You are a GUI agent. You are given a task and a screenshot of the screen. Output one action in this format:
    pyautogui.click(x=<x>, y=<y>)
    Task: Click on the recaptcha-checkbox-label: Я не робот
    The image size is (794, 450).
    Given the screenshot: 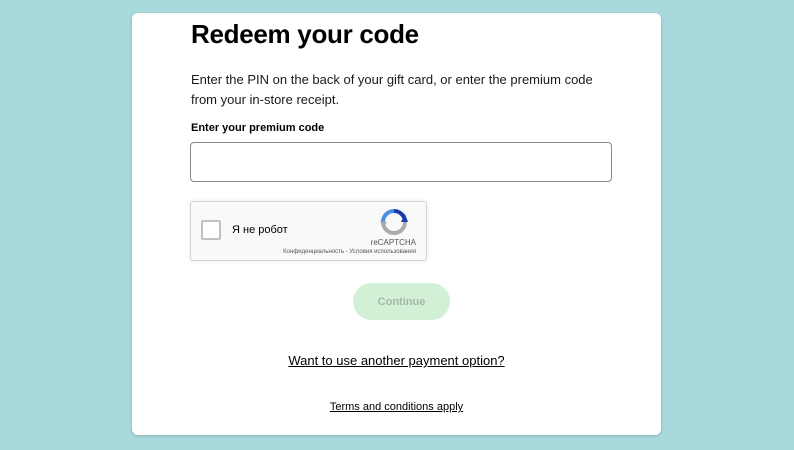 What is the action you would take?
    pyautogui.click(x=260, y=230)
    